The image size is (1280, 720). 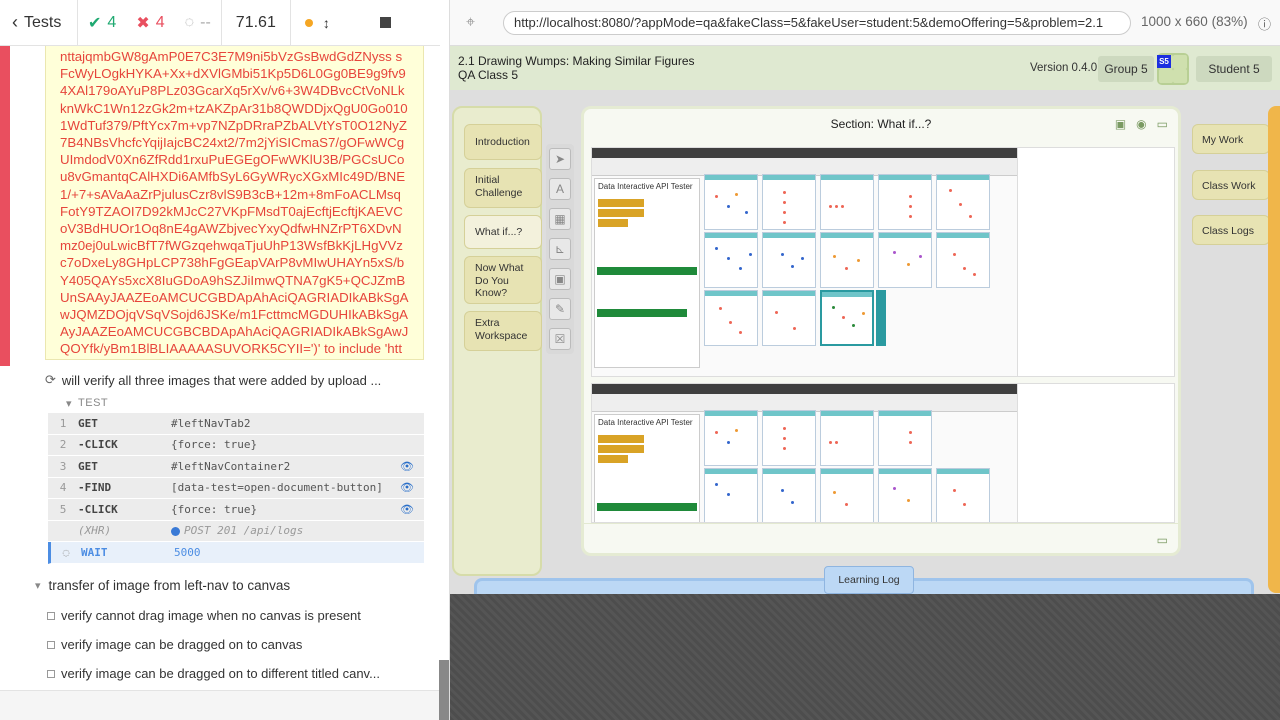 I want to click on failed-count: ✖ 4, so click(x=150, y=22).